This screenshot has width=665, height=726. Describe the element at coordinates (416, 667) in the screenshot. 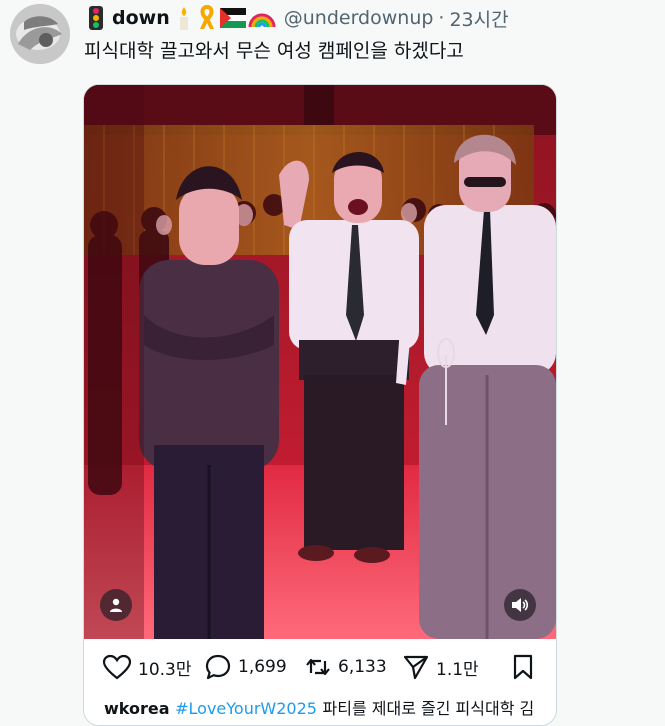

I see `send-icon` at that location.